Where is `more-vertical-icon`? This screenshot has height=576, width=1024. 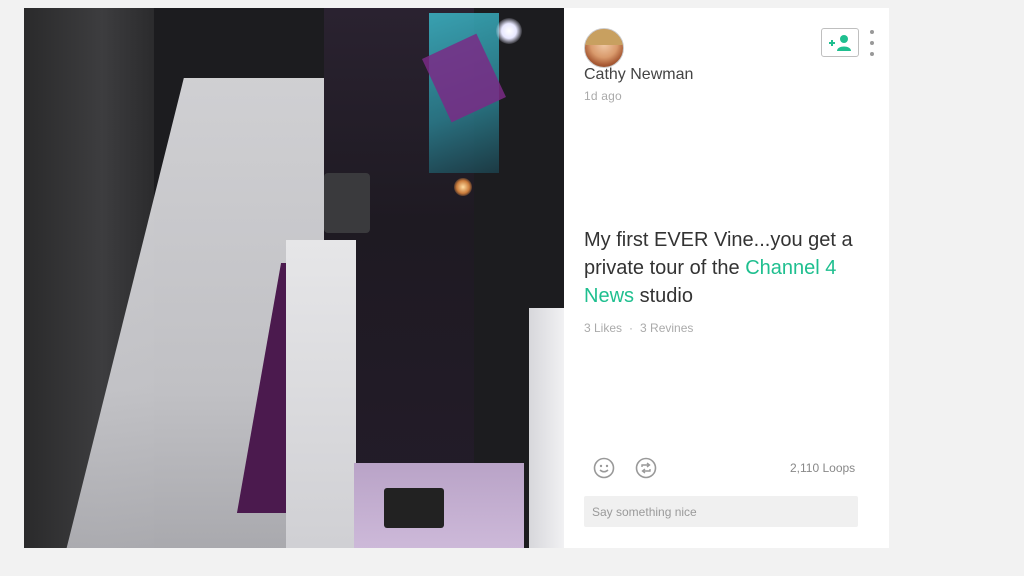
more-vertical-icon is located at coordinates (872, 32).